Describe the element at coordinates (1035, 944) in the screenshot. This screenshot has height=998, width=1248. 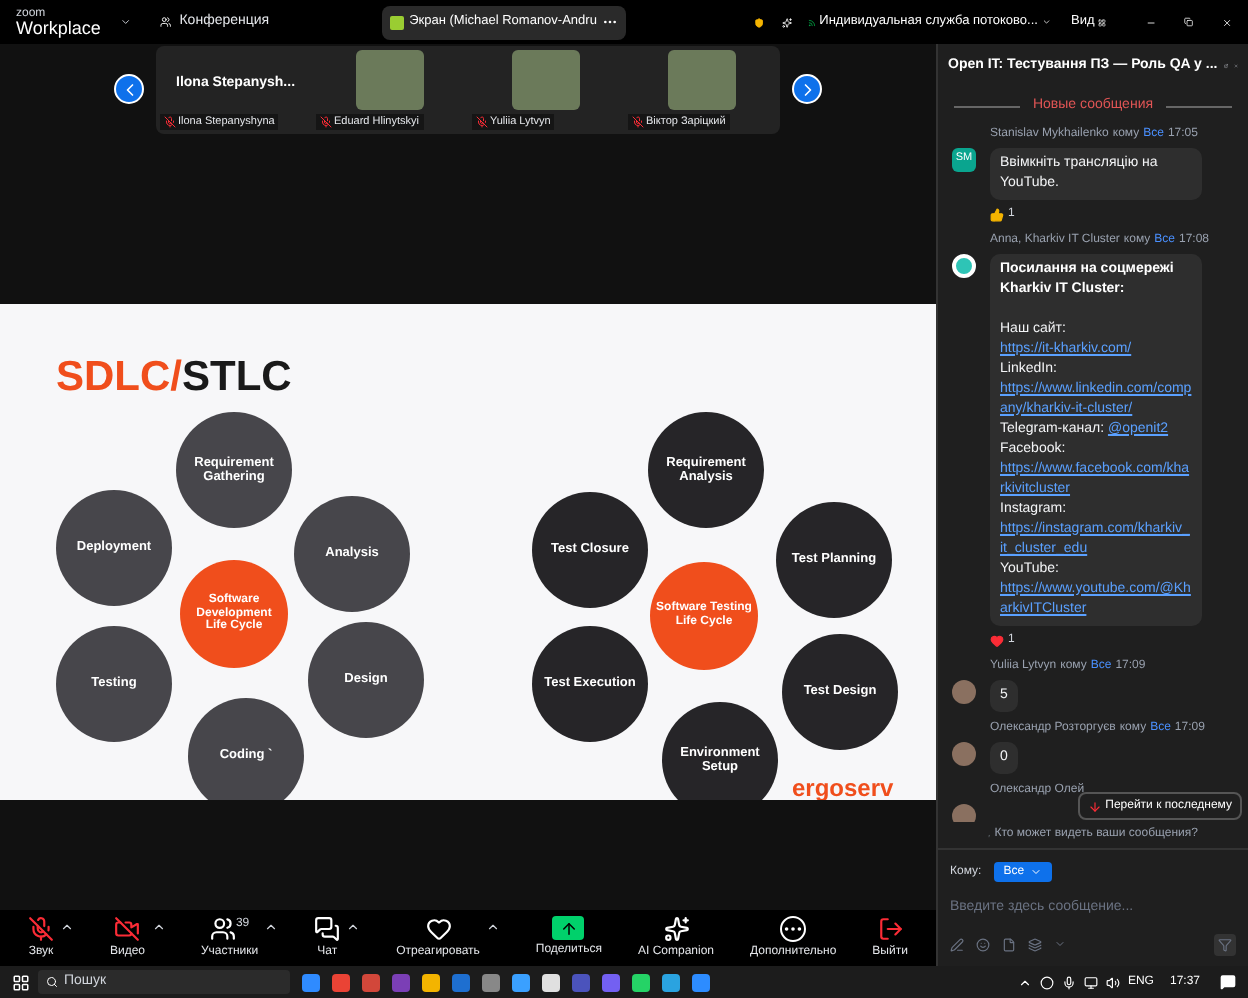
I see `screenshot-icon` at that location.